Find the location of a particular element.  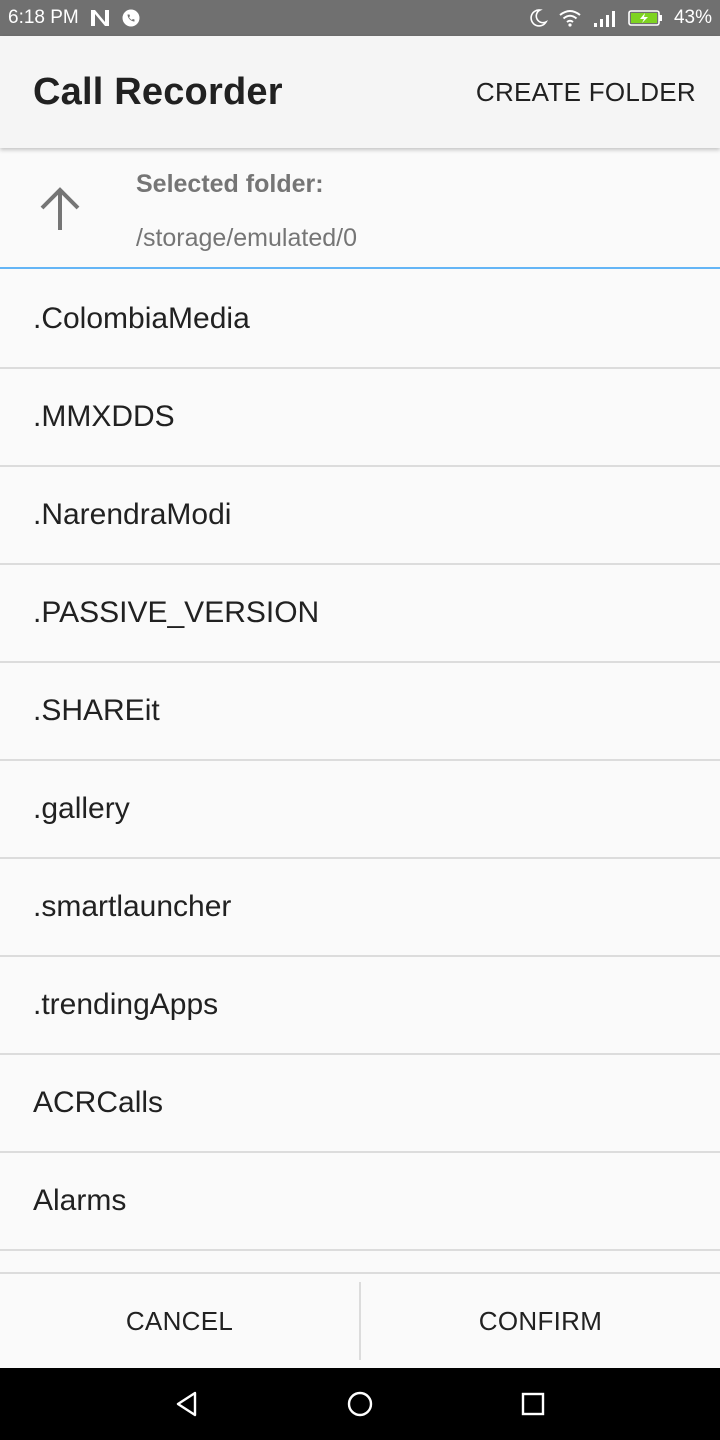

folder-item: .smartlauncher is located at coordinates (360, 908).